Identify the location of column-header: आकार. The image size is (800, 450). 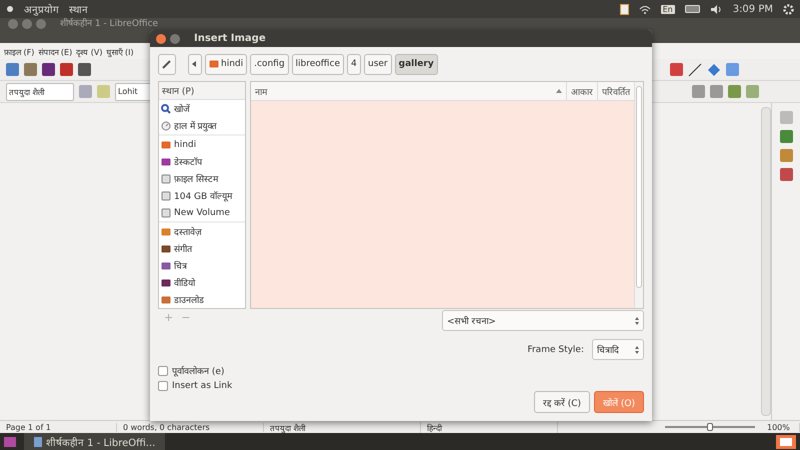
(581, 91).